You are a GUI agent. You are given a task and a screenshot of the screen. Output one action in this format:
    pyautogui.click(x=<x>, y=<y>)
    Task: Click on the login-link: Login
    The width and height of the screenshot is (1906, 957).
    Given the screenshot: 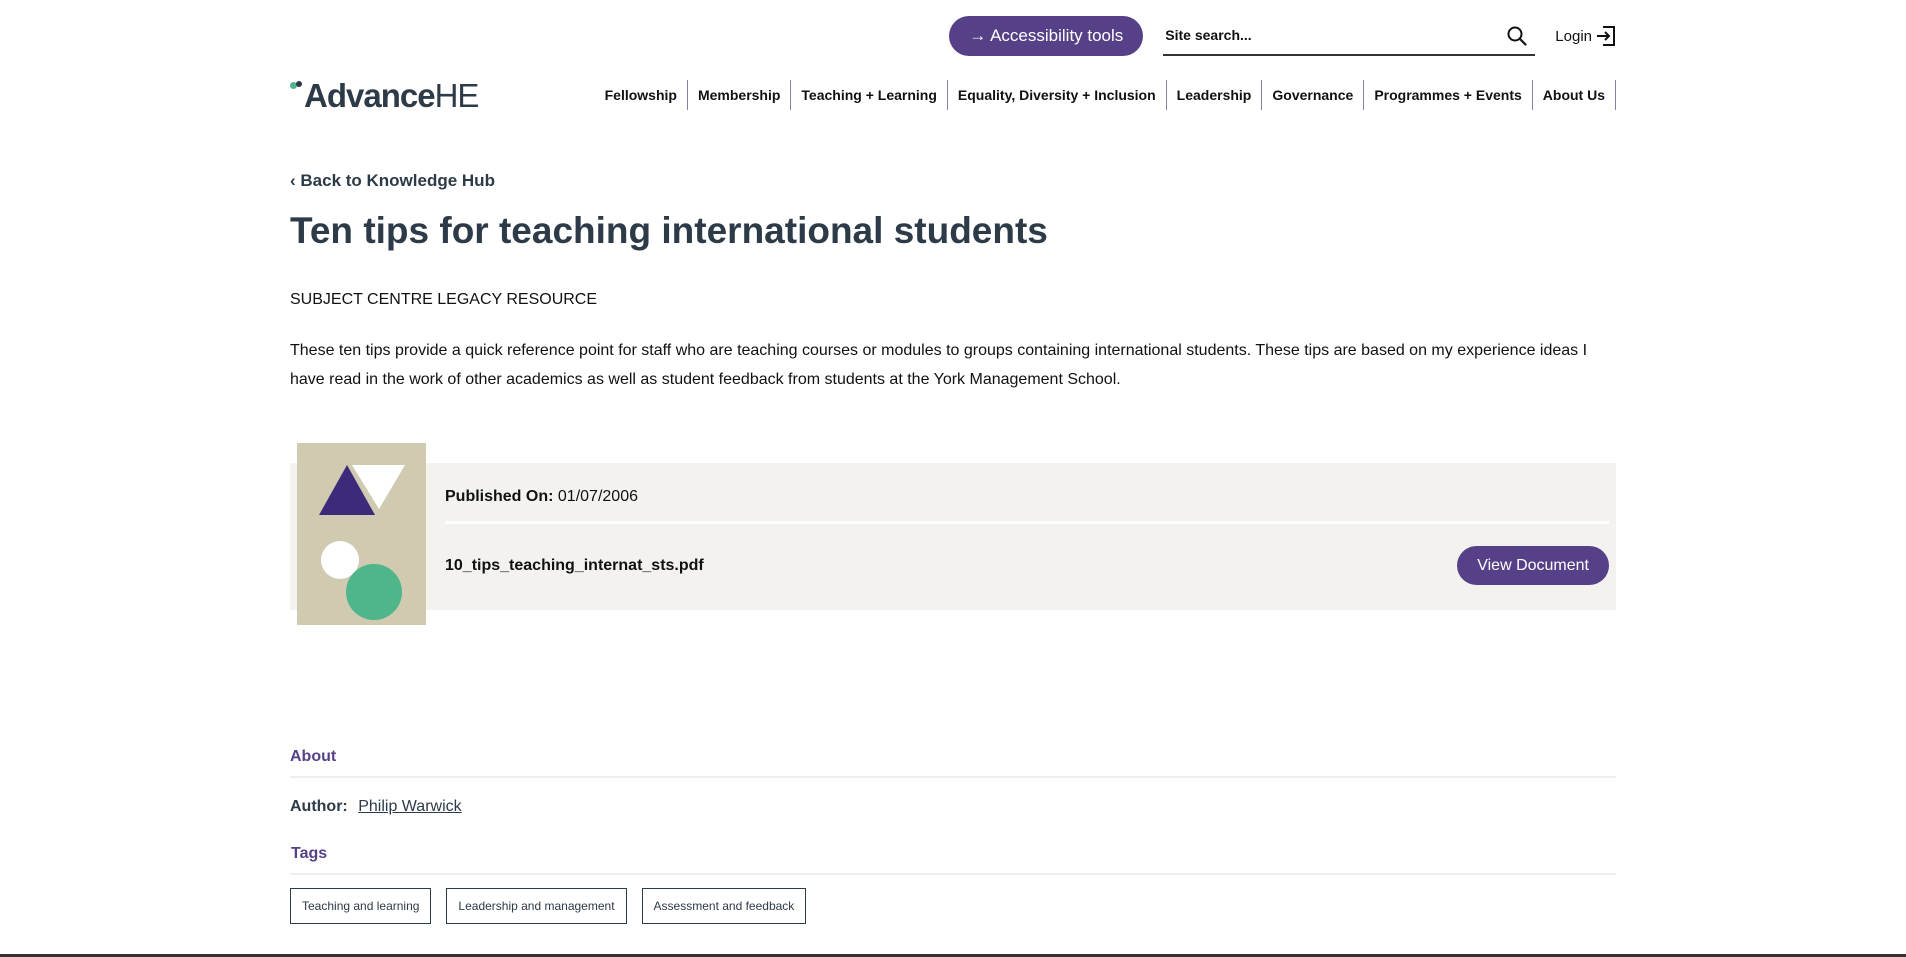 What is the action you would take?
    pyautogui.click(x=1585, y=36)
    